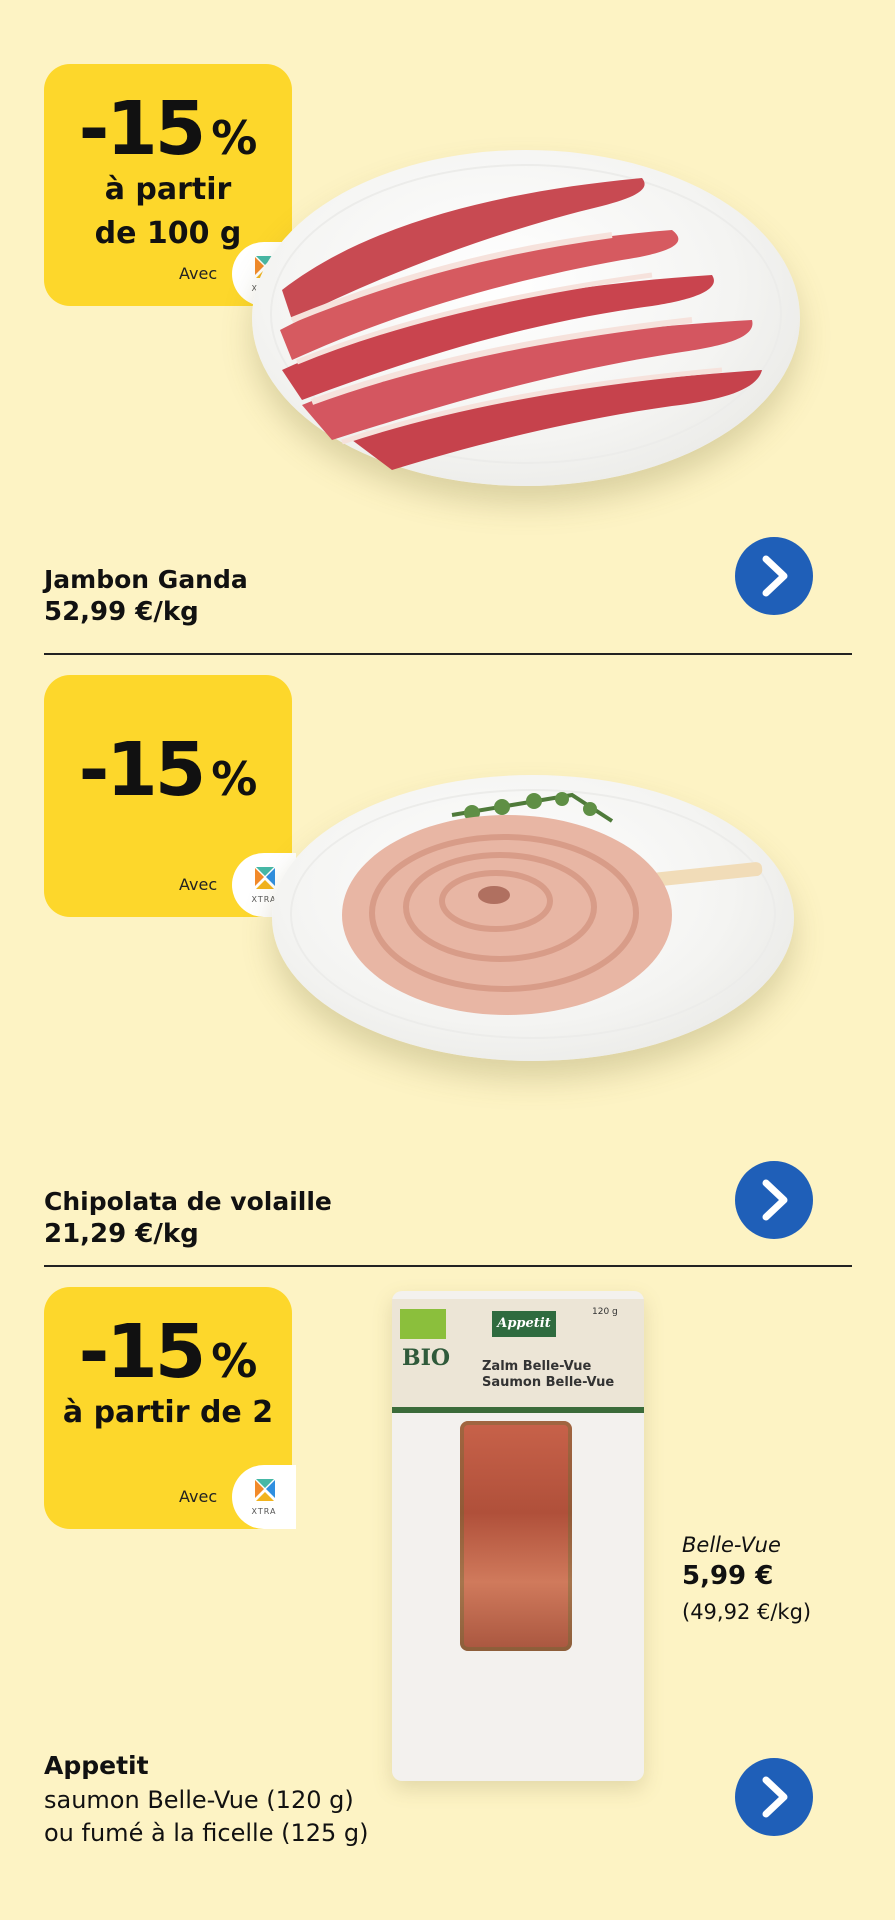  What do you see at coordinates (426, 1358) in the screenshot?
I see `package-bio: BIO` at bounding box center [426, 1358].